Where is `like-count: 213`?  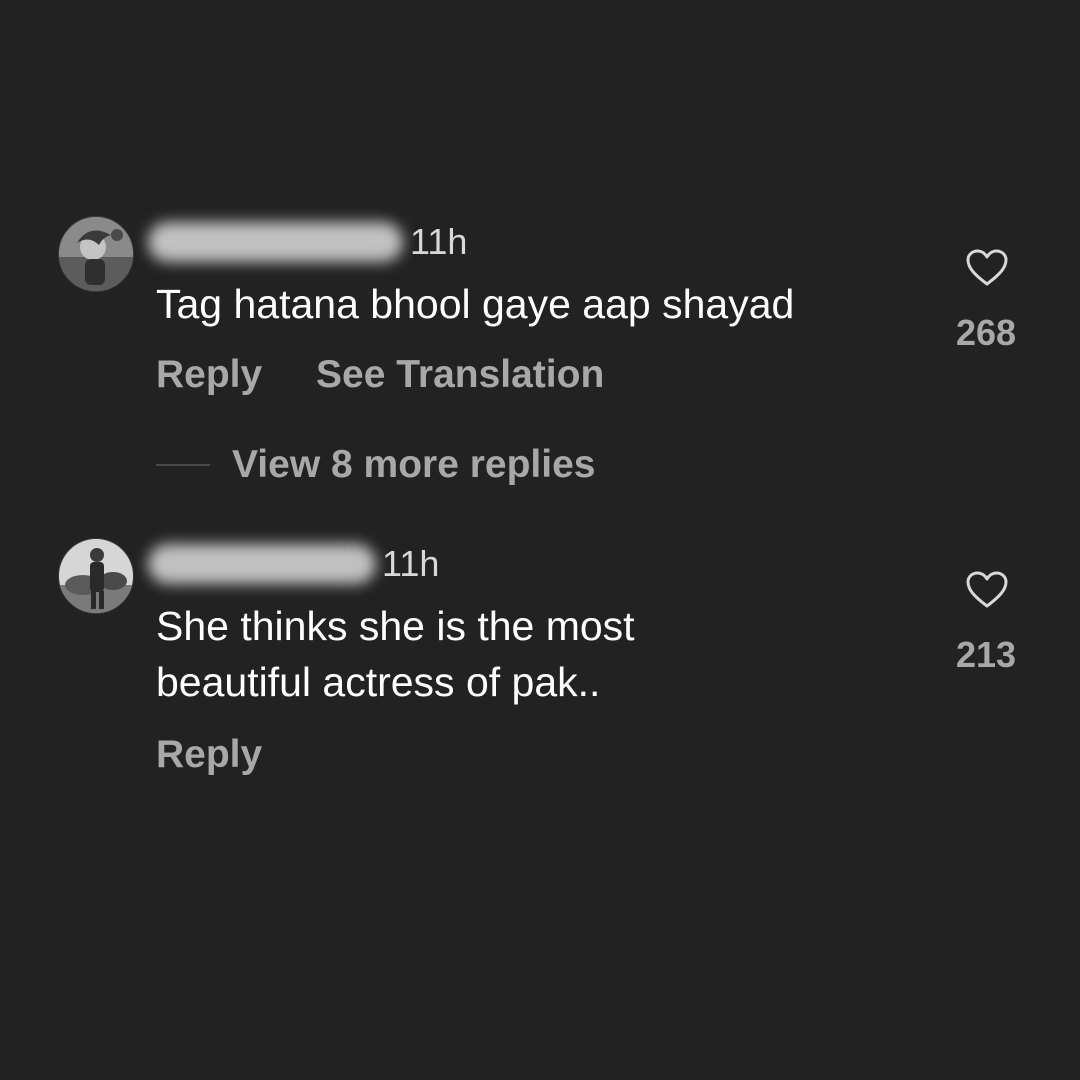
like-count: 213 is located at coordinates (986, 654).